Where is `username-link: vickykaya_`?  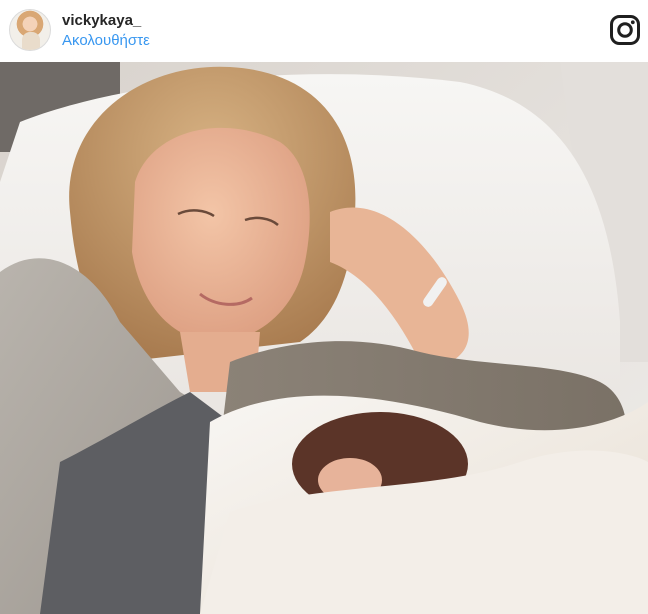 username-link: vickykaya_ is located at coordinates (101, 21).